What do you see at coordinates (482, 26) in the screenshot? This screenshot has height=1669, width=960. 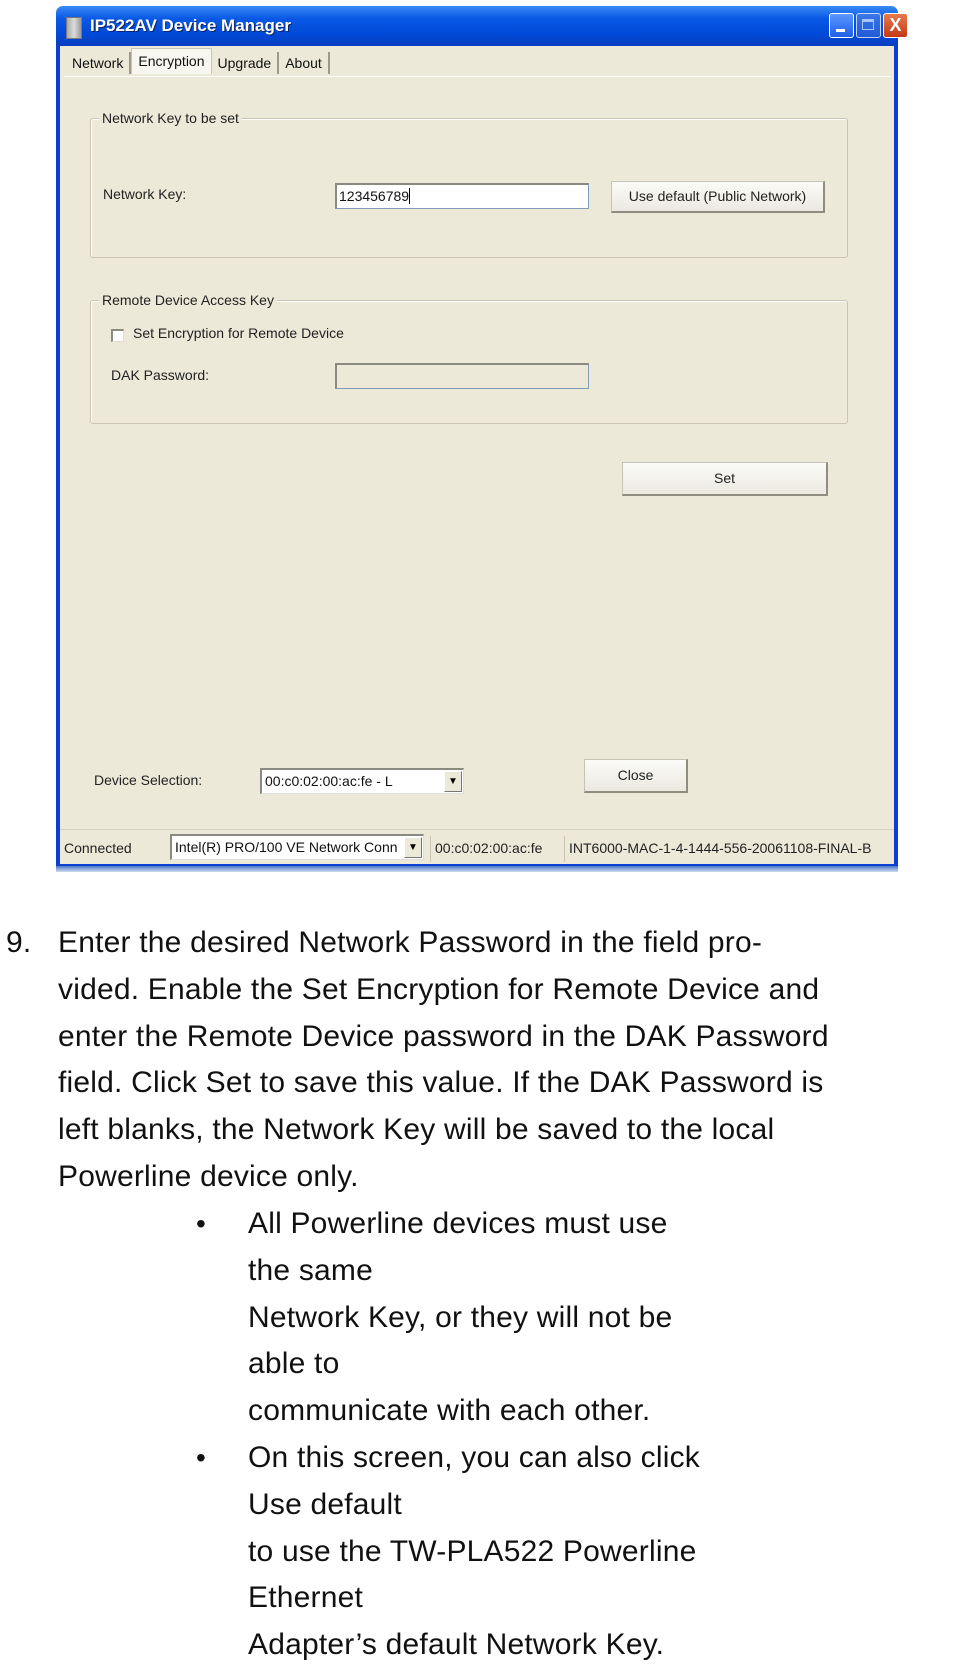 I see `title-bar: IP522AV Device Manager X` at bounding box center [482, 26].